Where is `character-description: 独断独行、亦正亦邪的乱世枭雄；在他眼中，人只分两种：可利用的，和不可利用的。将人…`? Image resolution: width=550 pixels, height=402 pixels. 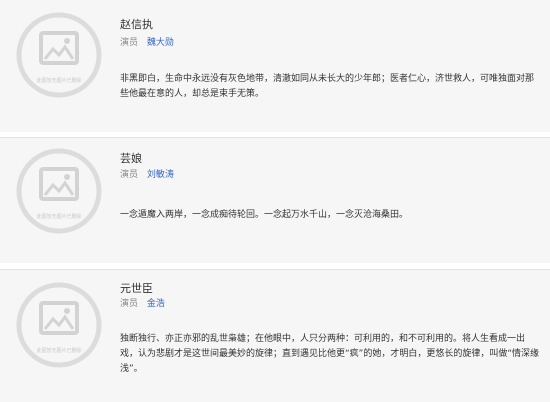 character-description: 独断独行、亦正亦邪的乱世枭雄；在他眼中，人只分两种：可利用的，和不可利用的。将人… is located at coordinates (329, 354).